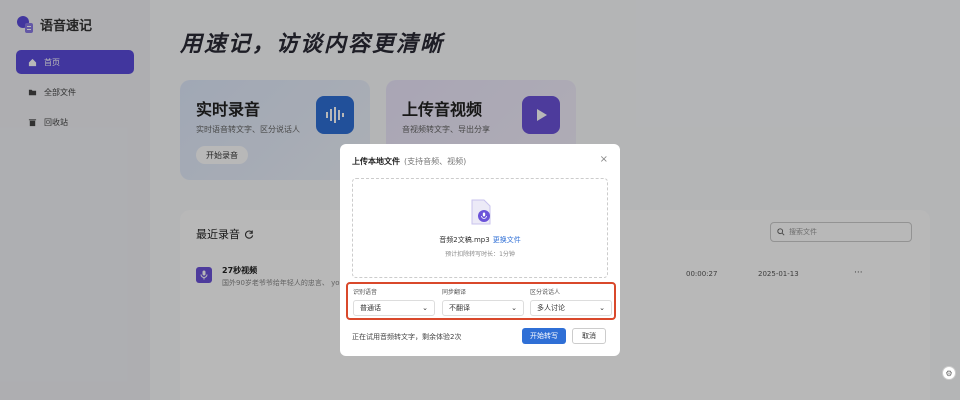 Image resolution: width=960 pixels, height=400 pixels. What do you see at coordinates (545, 292) in the screenshot?
I see `option-label: 区分说话人` at bounding box center [545, 292].